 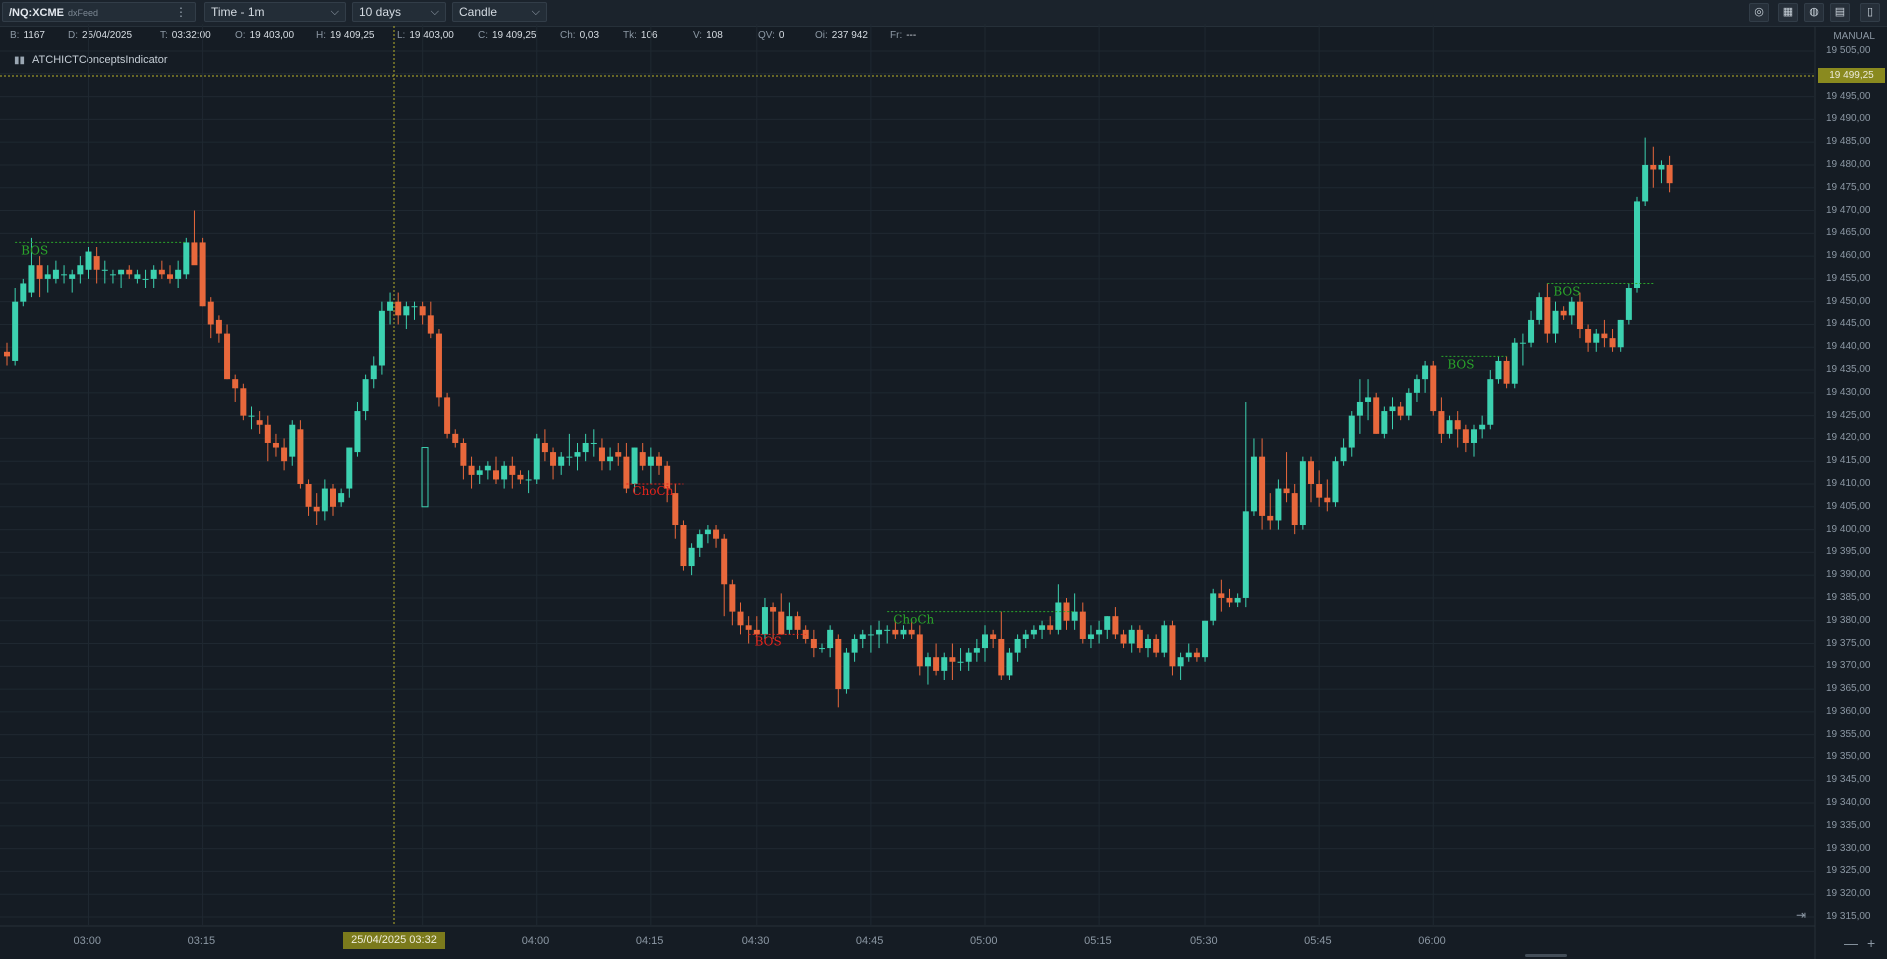 I want to click on price-tick-label: 19 385,00, so click(x=1848, y=597).